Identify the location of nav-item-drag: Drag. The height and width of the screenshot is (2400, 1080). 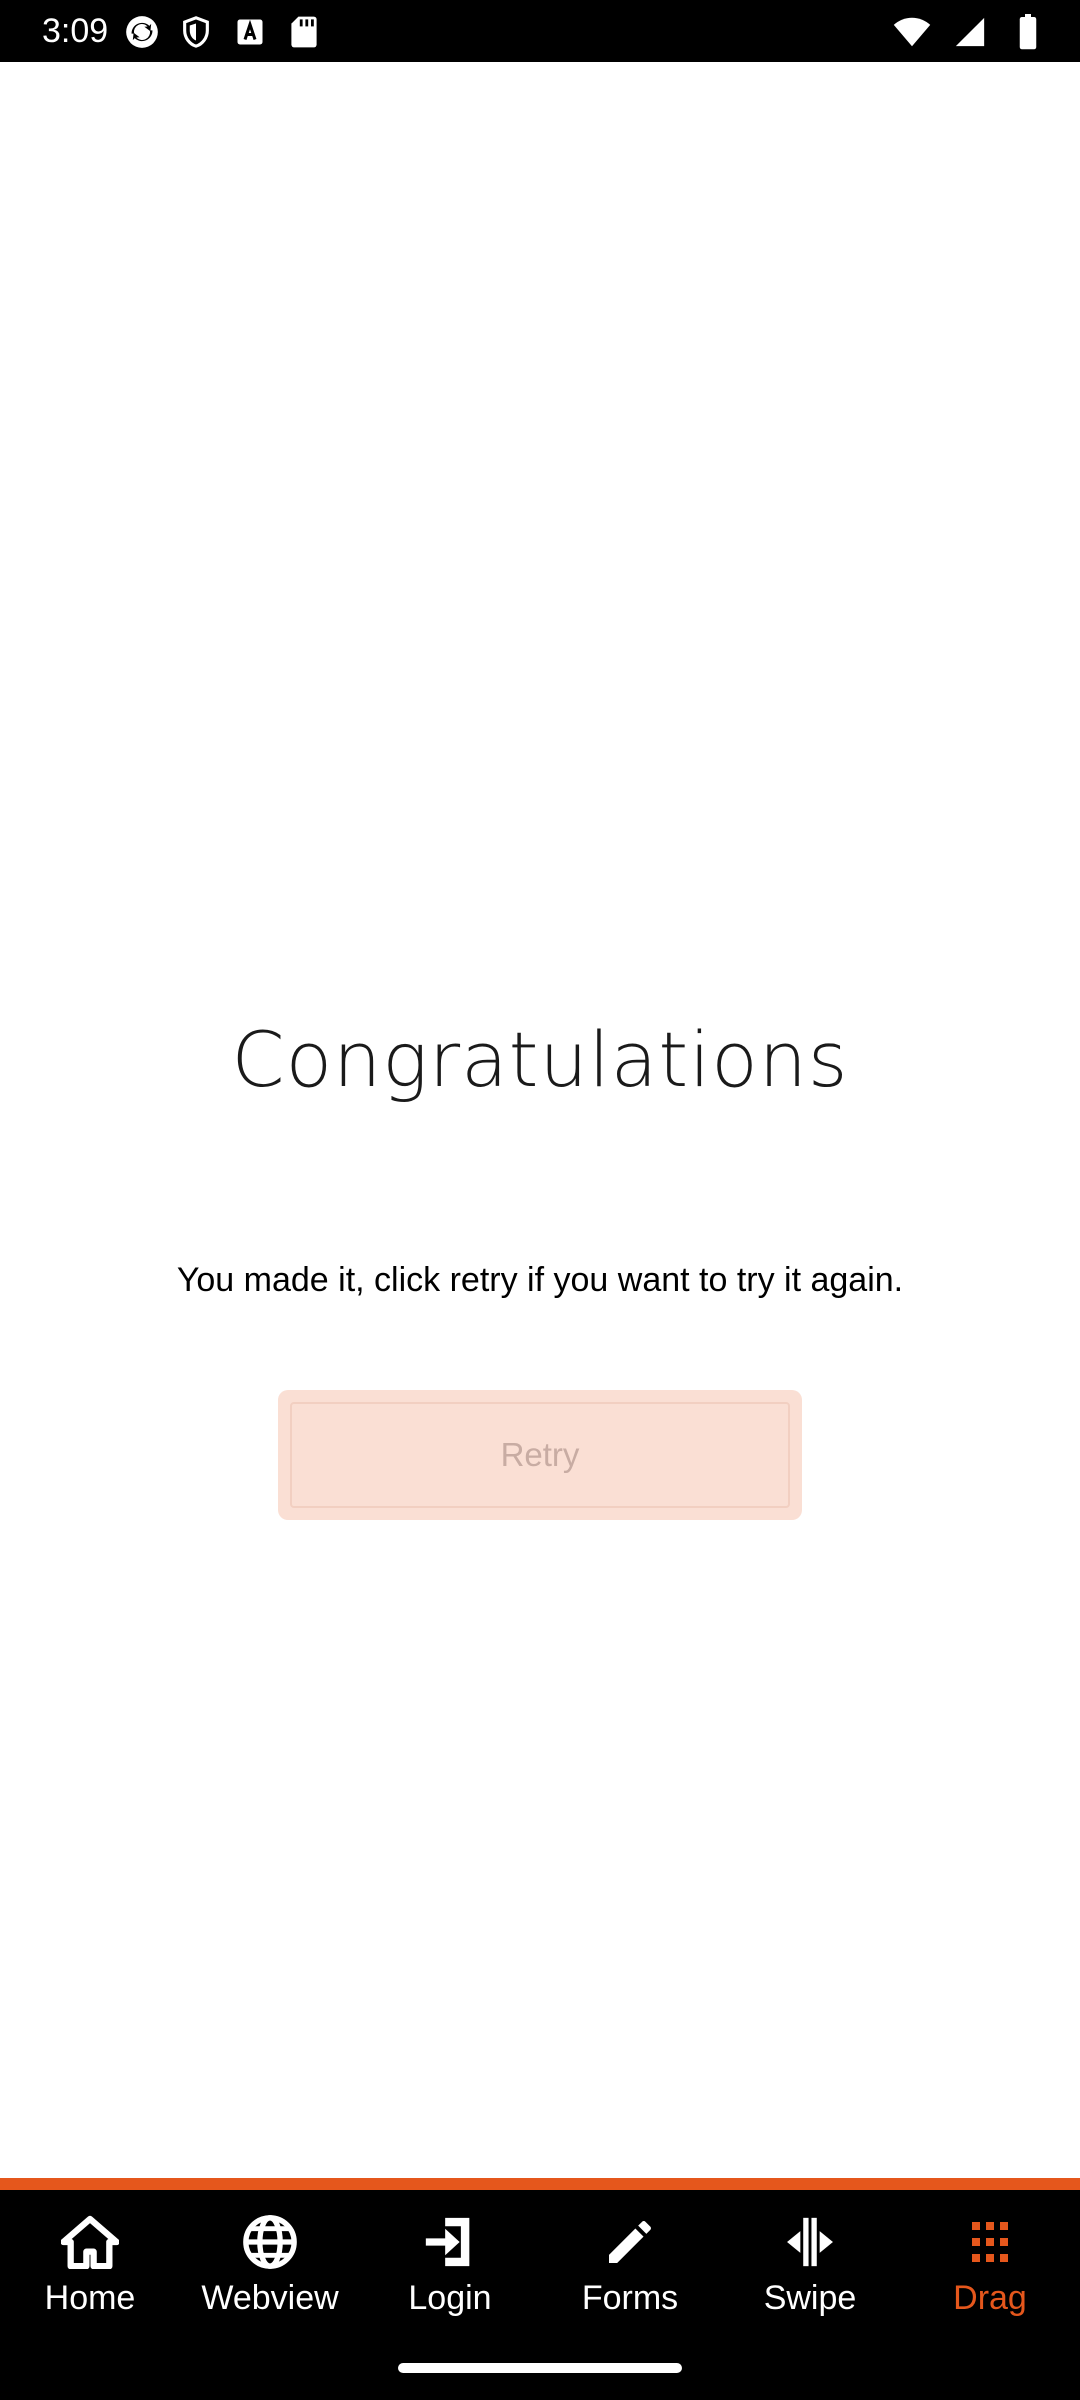
(990, 2270).